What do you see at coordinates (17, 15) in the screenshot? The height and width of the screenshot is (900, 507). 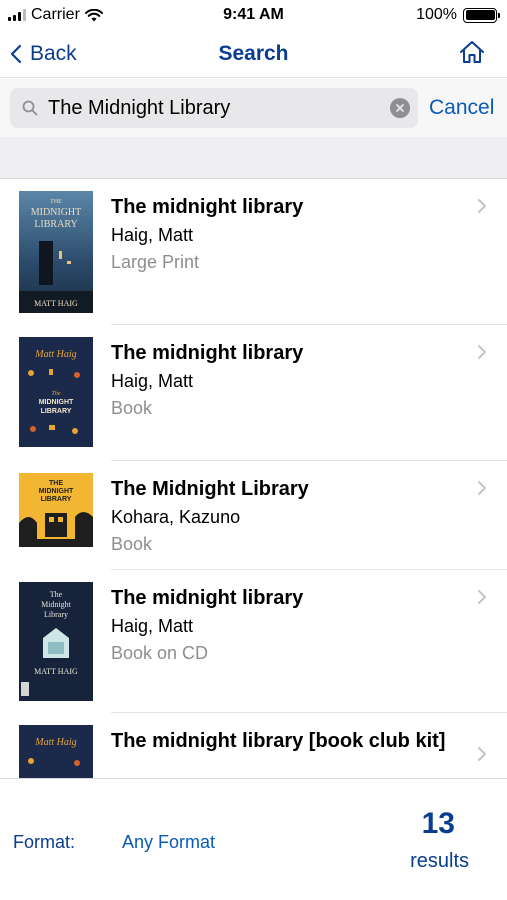 I see `signal-icon` at bounding box center [17, 15].